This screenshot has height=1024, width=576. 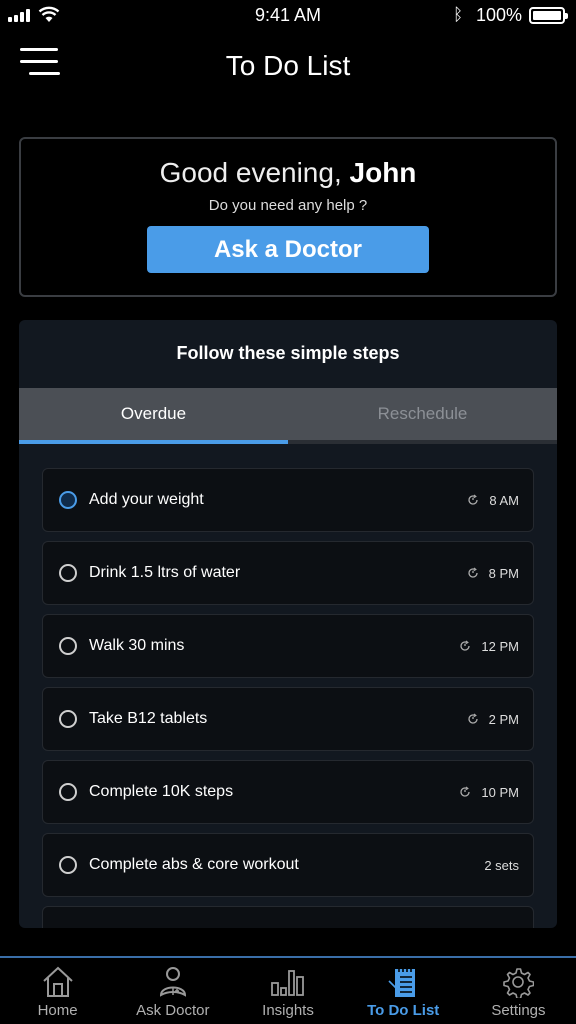 I want to click on tab-bar: Overdue Reschedule, so click(x=288, y=416).